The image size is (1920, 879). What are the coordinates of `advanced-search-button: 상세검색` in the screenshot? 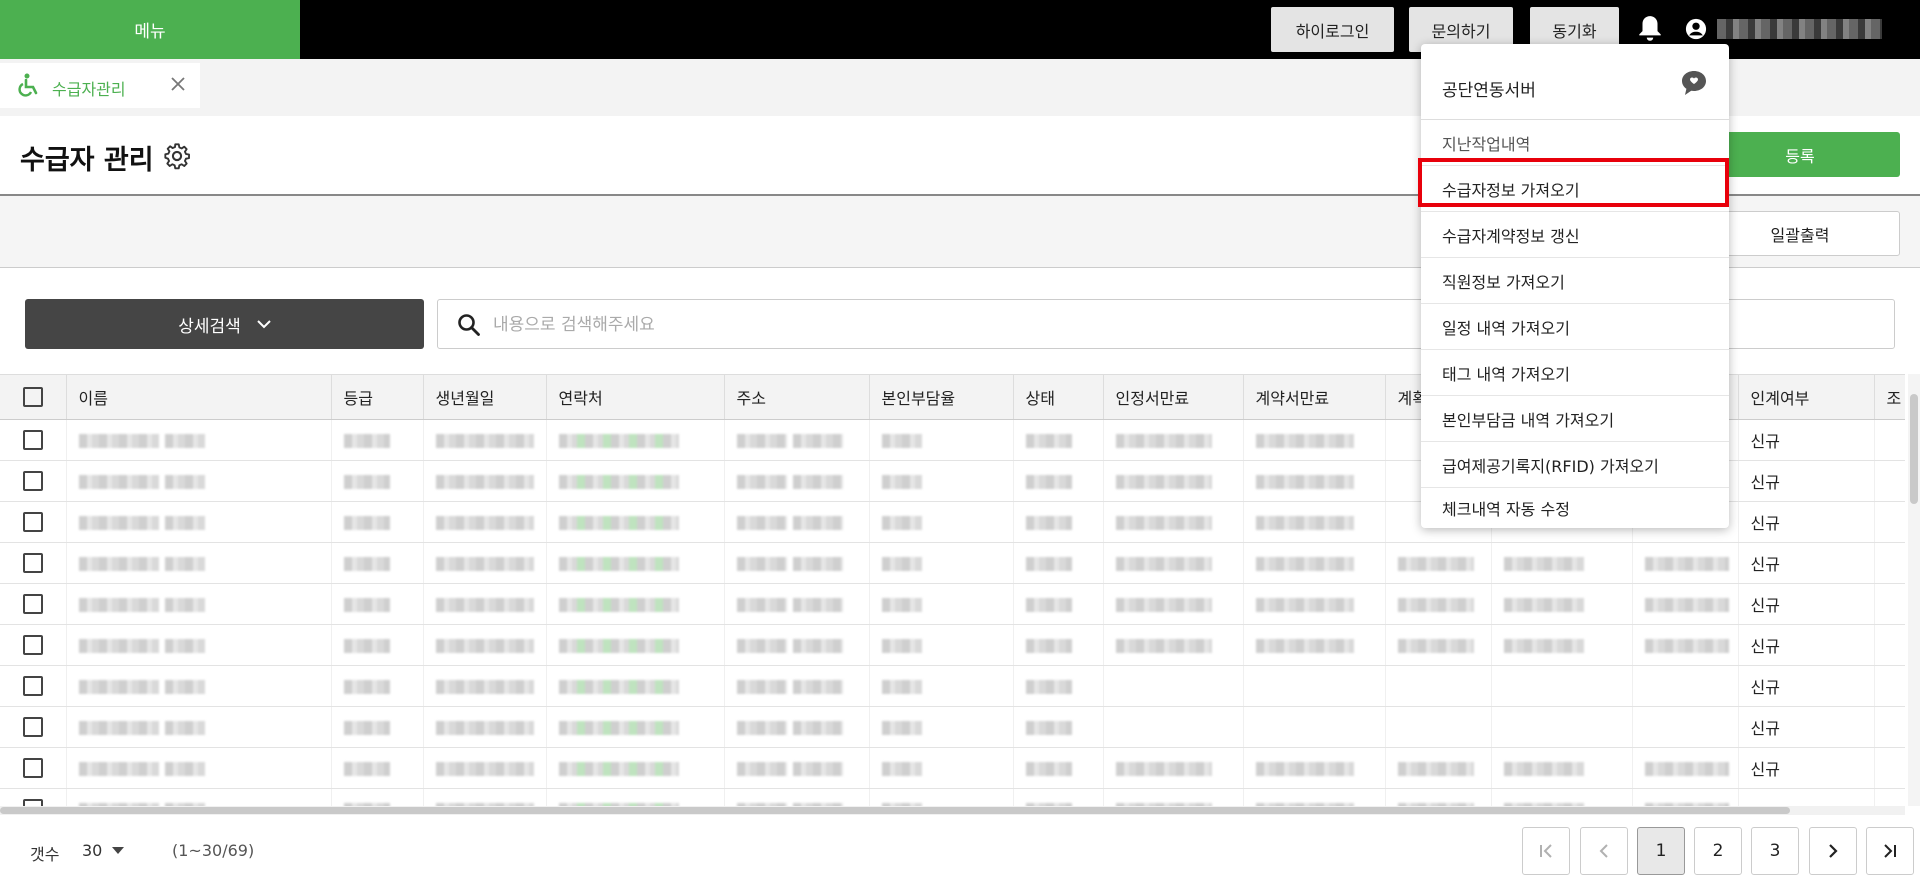 It's located at (224, 324).